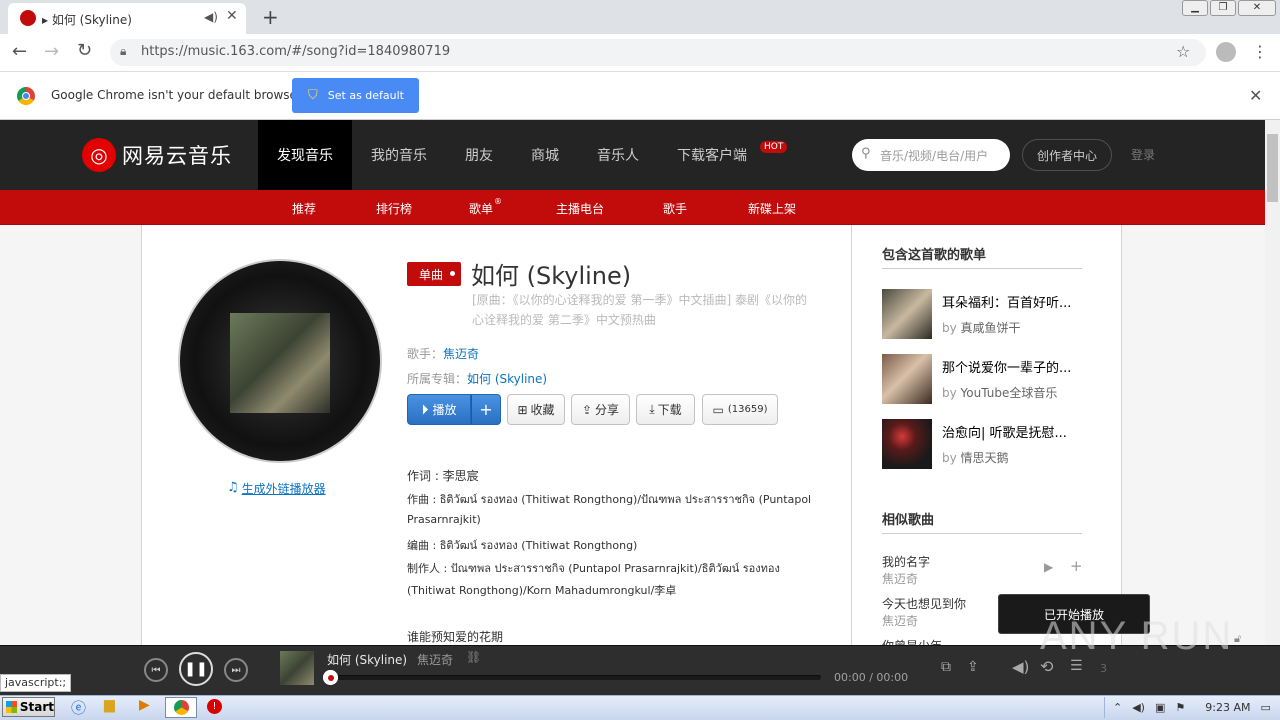  What do you see at coordinates (1138, 707) in the screenshot?
I see `tray-volume-icon: ◀)` at bounding box center [1138, 707].